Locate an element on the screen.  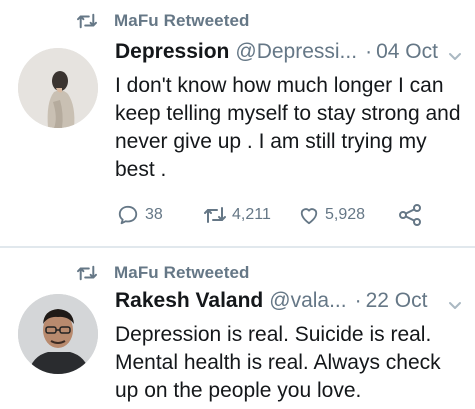
tweet-header: Rakesh Valand @vala... · 22 Oct is located at coordinates (290, 305).